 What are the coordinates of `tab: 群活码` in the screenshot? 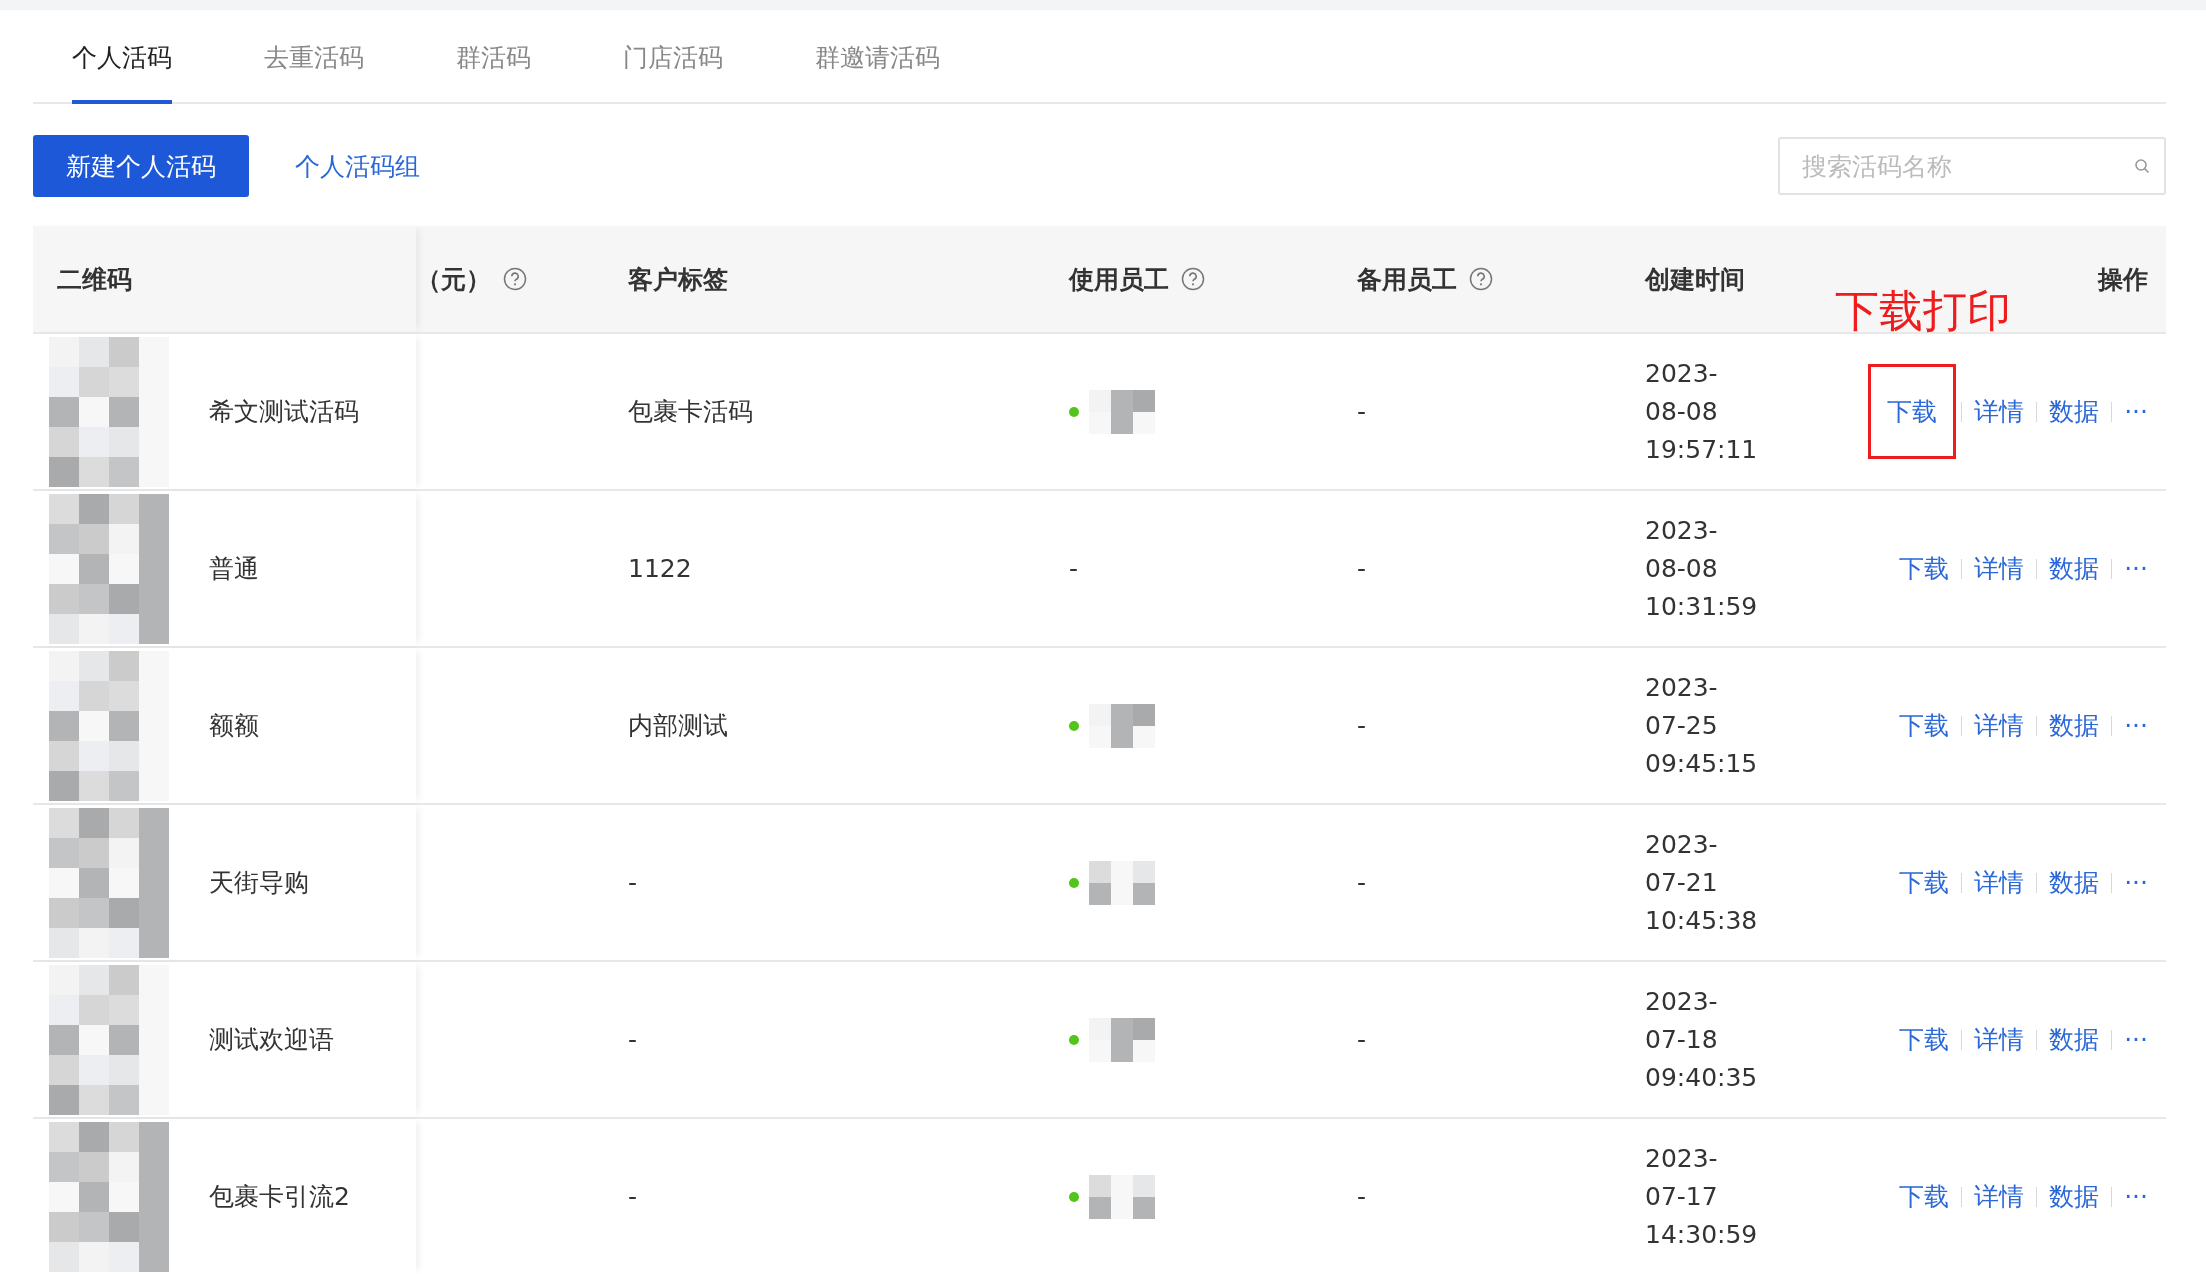 It's located at (493, 57).